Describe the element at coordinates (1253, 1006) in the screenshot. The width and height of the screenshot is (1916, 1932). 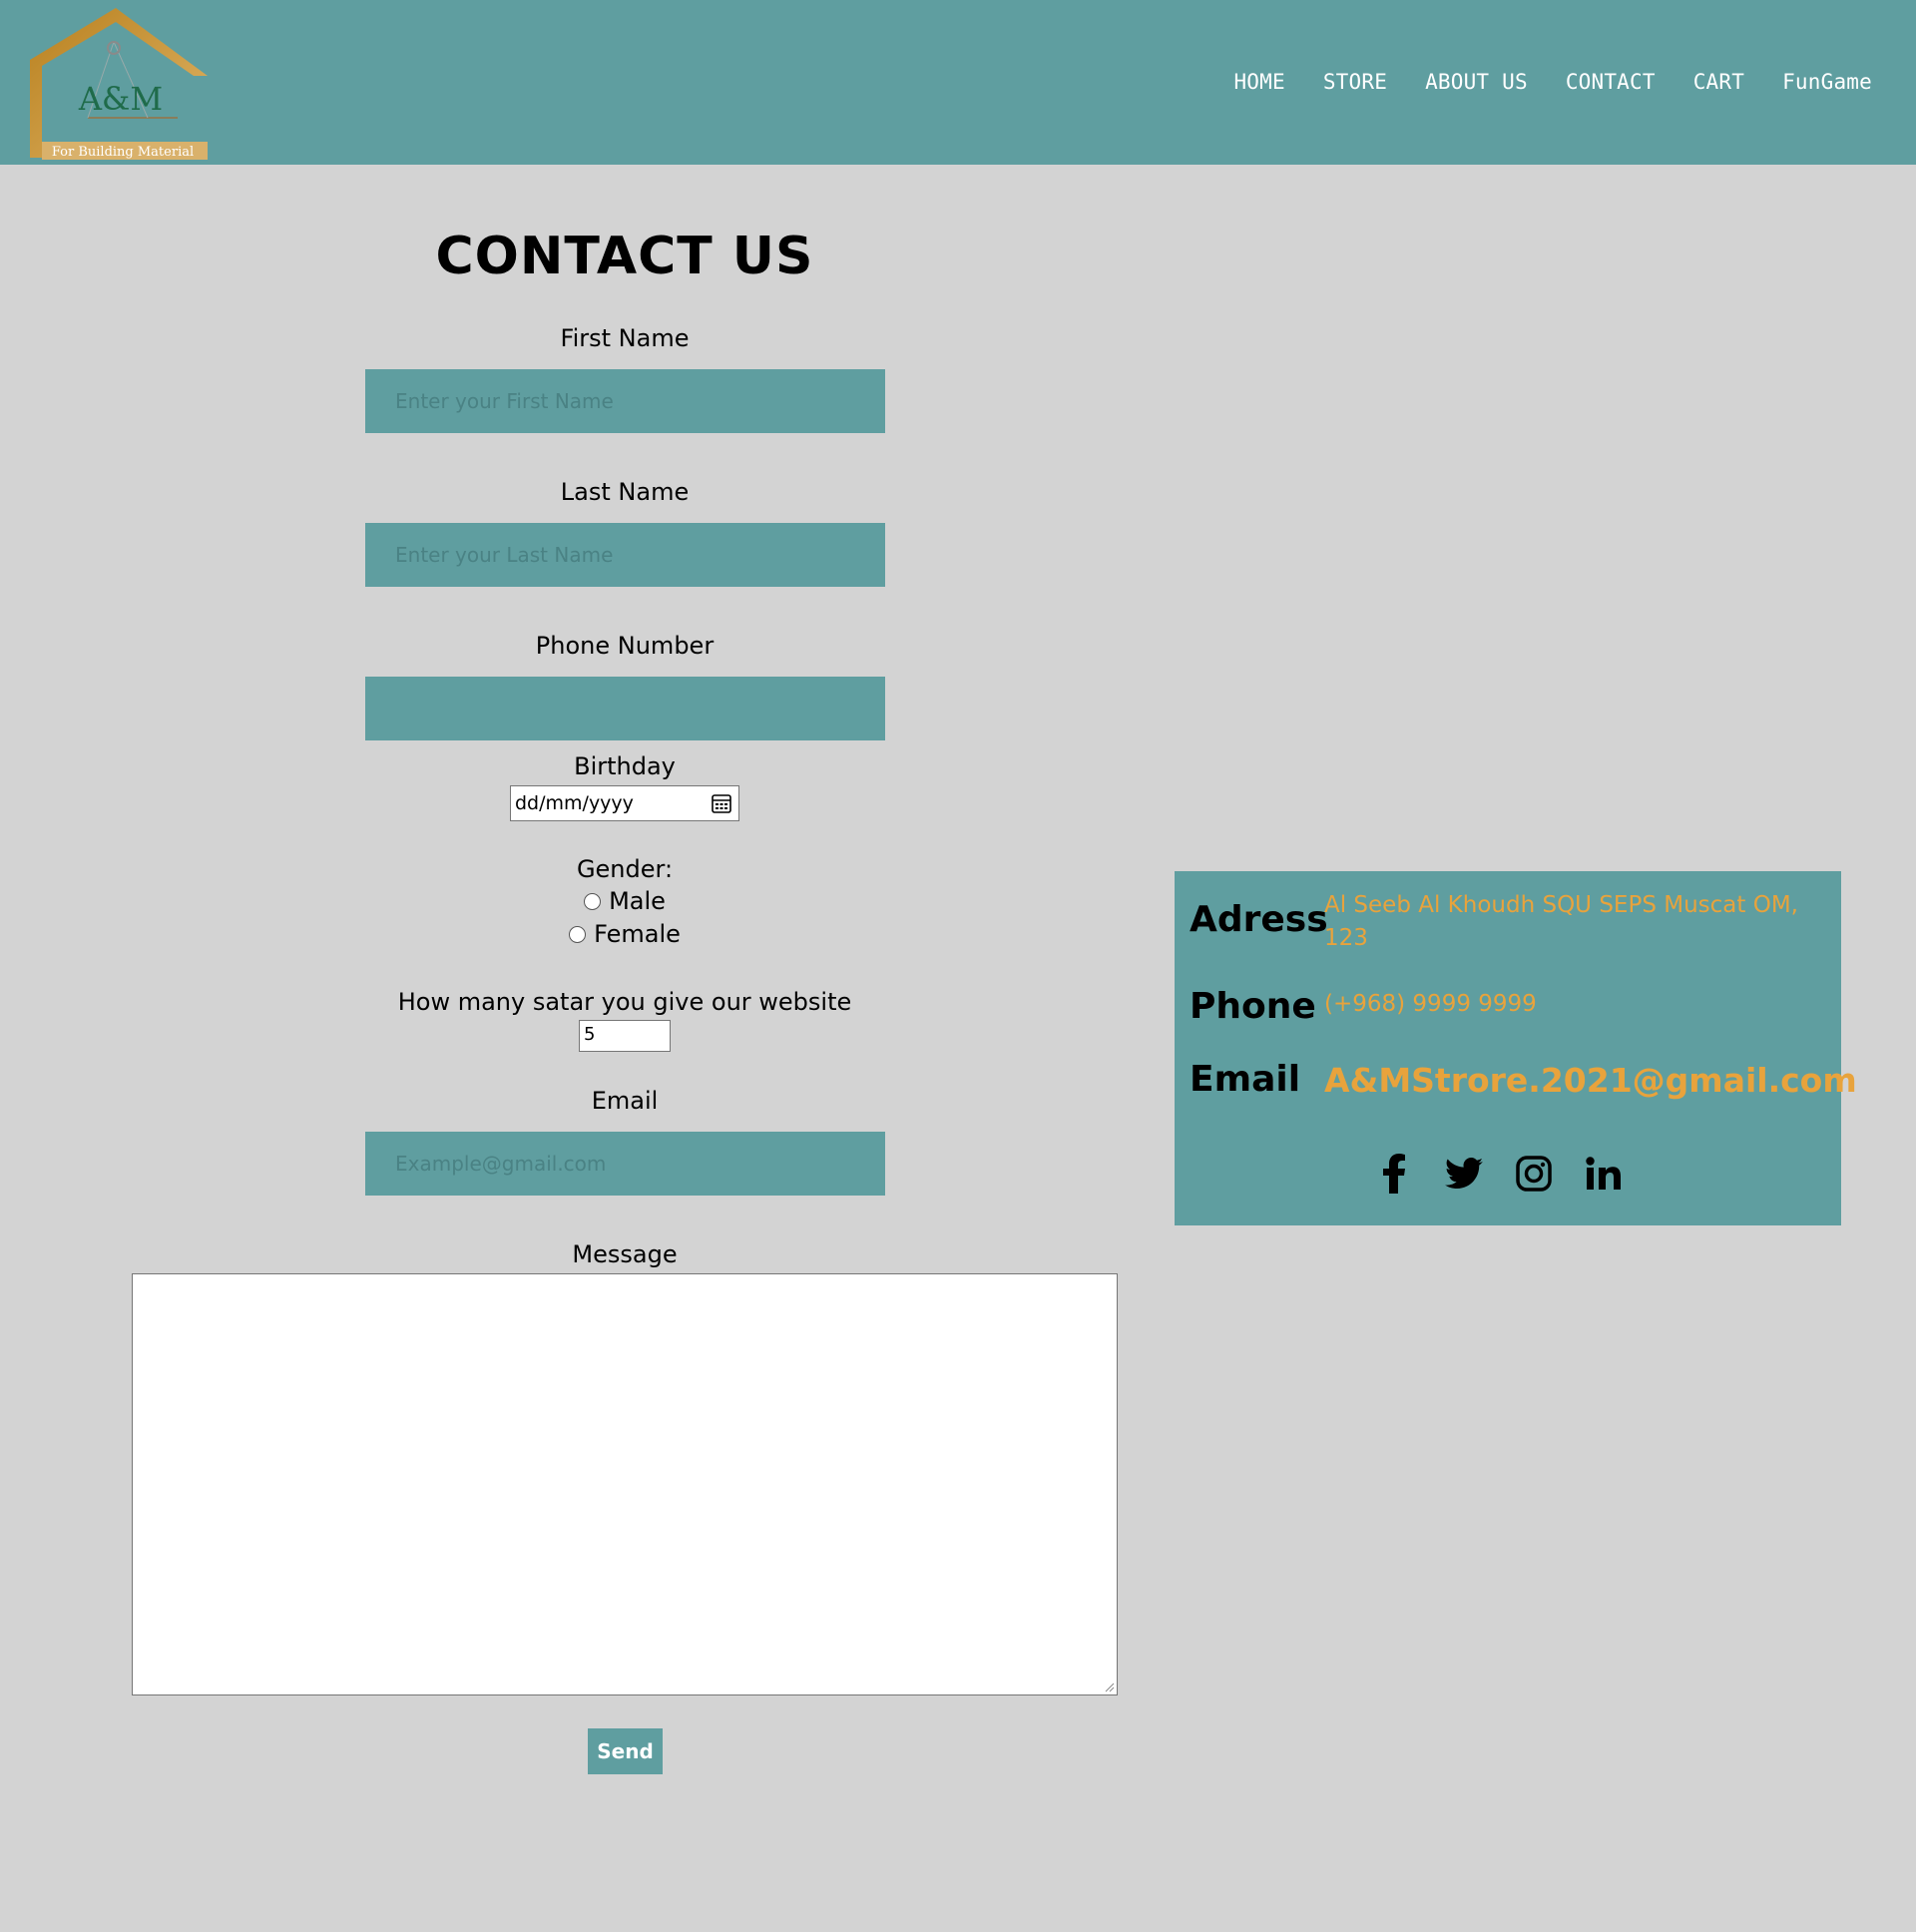
I see `phone-info-label: Phone` at that location.